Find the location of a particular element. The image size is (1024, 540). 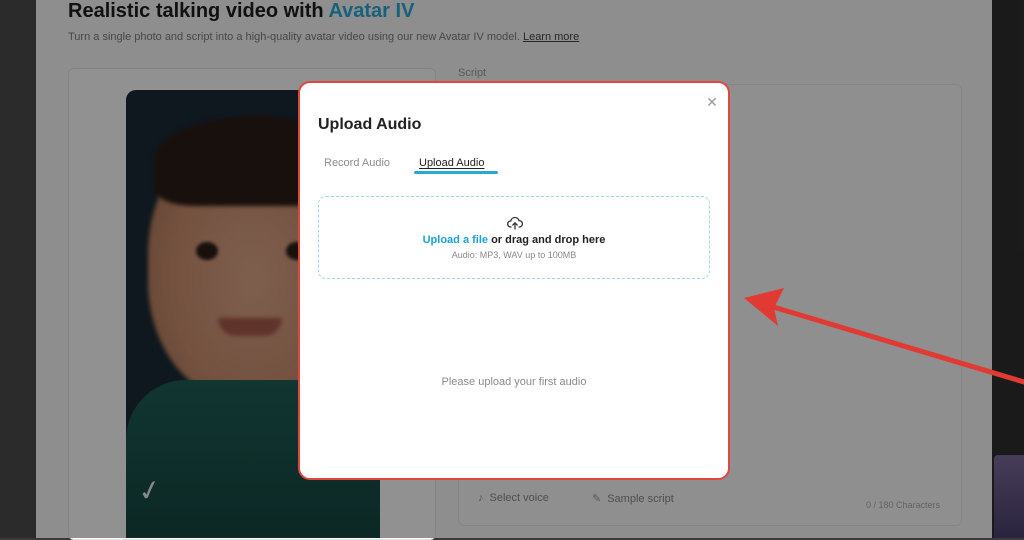

dropzone-instruction: Upload a file or drag and drop here is located at coordinates (514, 240).